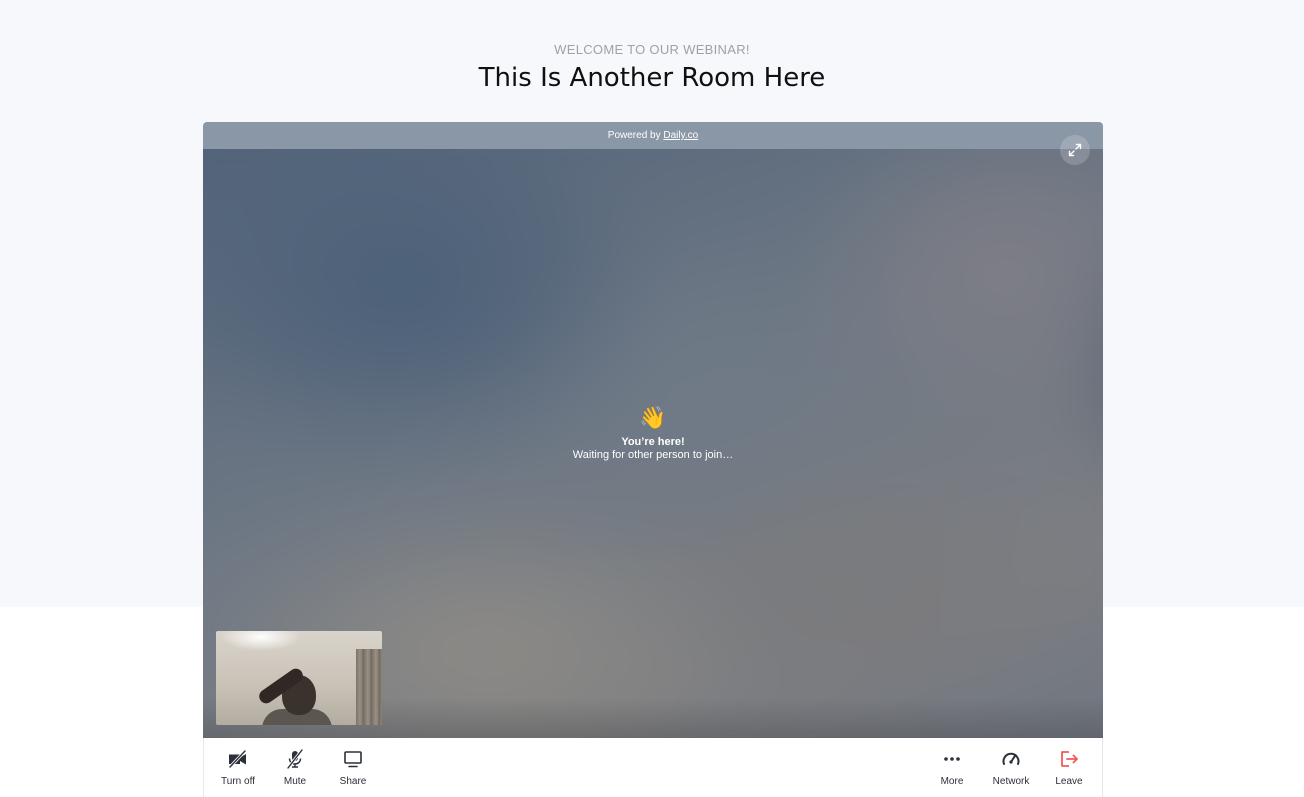  I want to click on more-button: More, so click(952, 768).